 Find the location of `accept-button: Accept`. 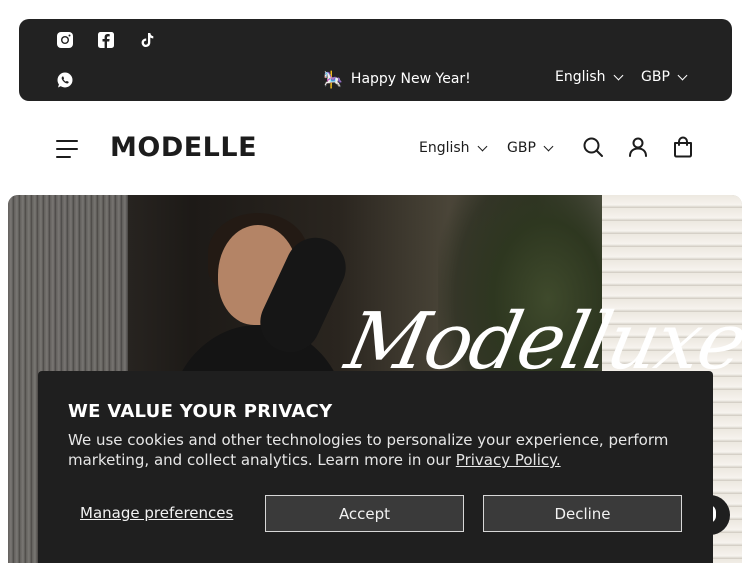

accept-button: Accept is located at coordinates (364, 513).